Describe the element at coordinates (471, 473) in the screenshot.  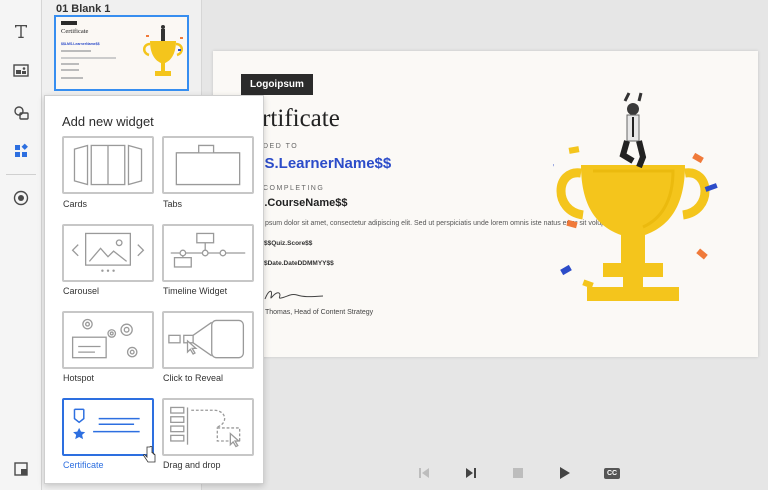
I see `next-icon` at that location.